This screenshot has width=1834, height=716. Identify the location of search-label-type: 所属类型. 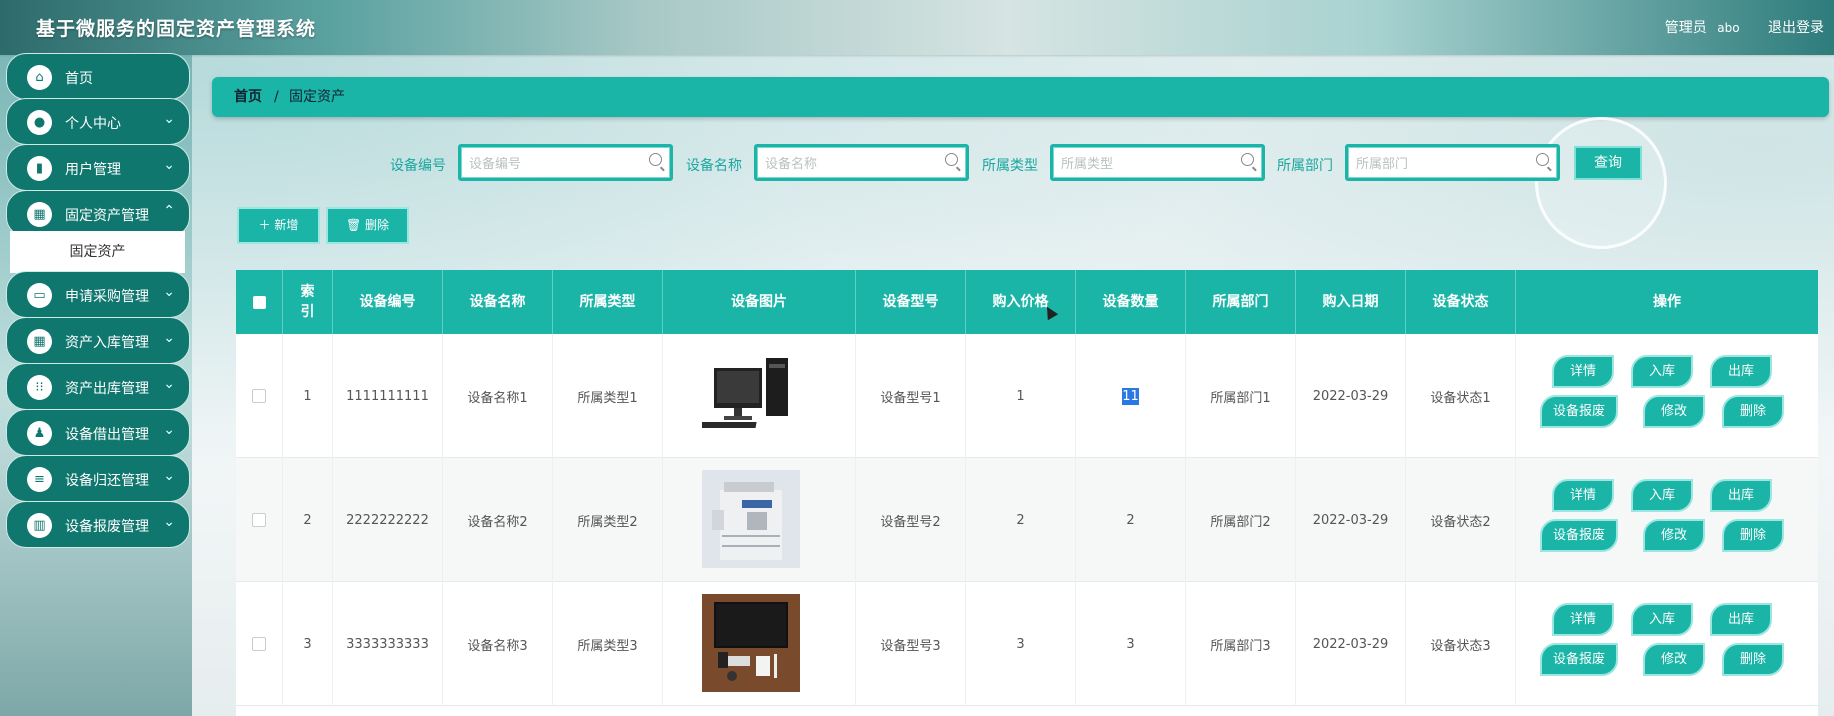
(1010, 166).